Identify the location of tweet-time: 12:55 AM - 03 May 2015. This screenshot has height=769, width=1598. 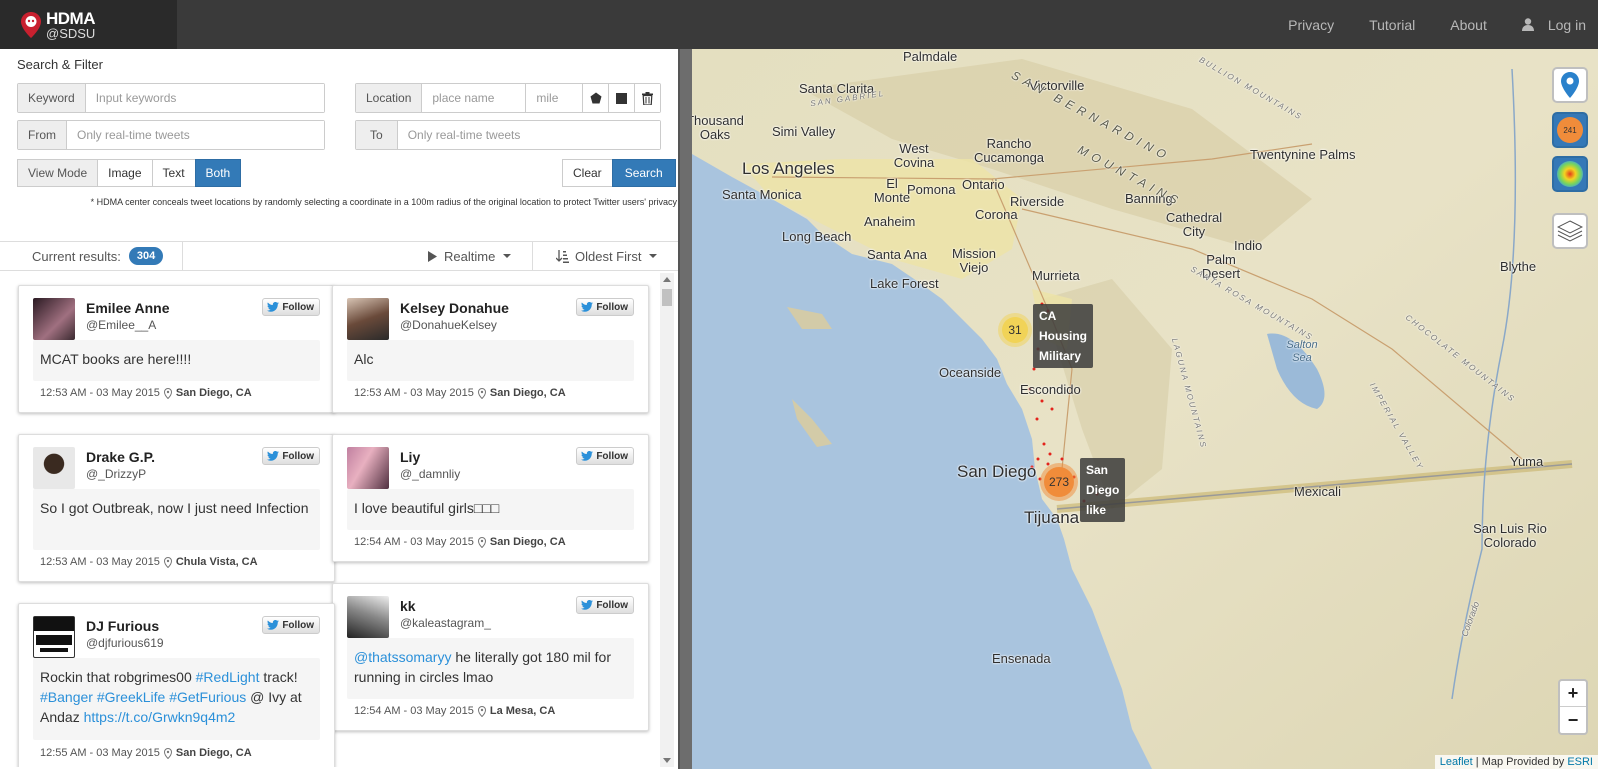
(100, 753).